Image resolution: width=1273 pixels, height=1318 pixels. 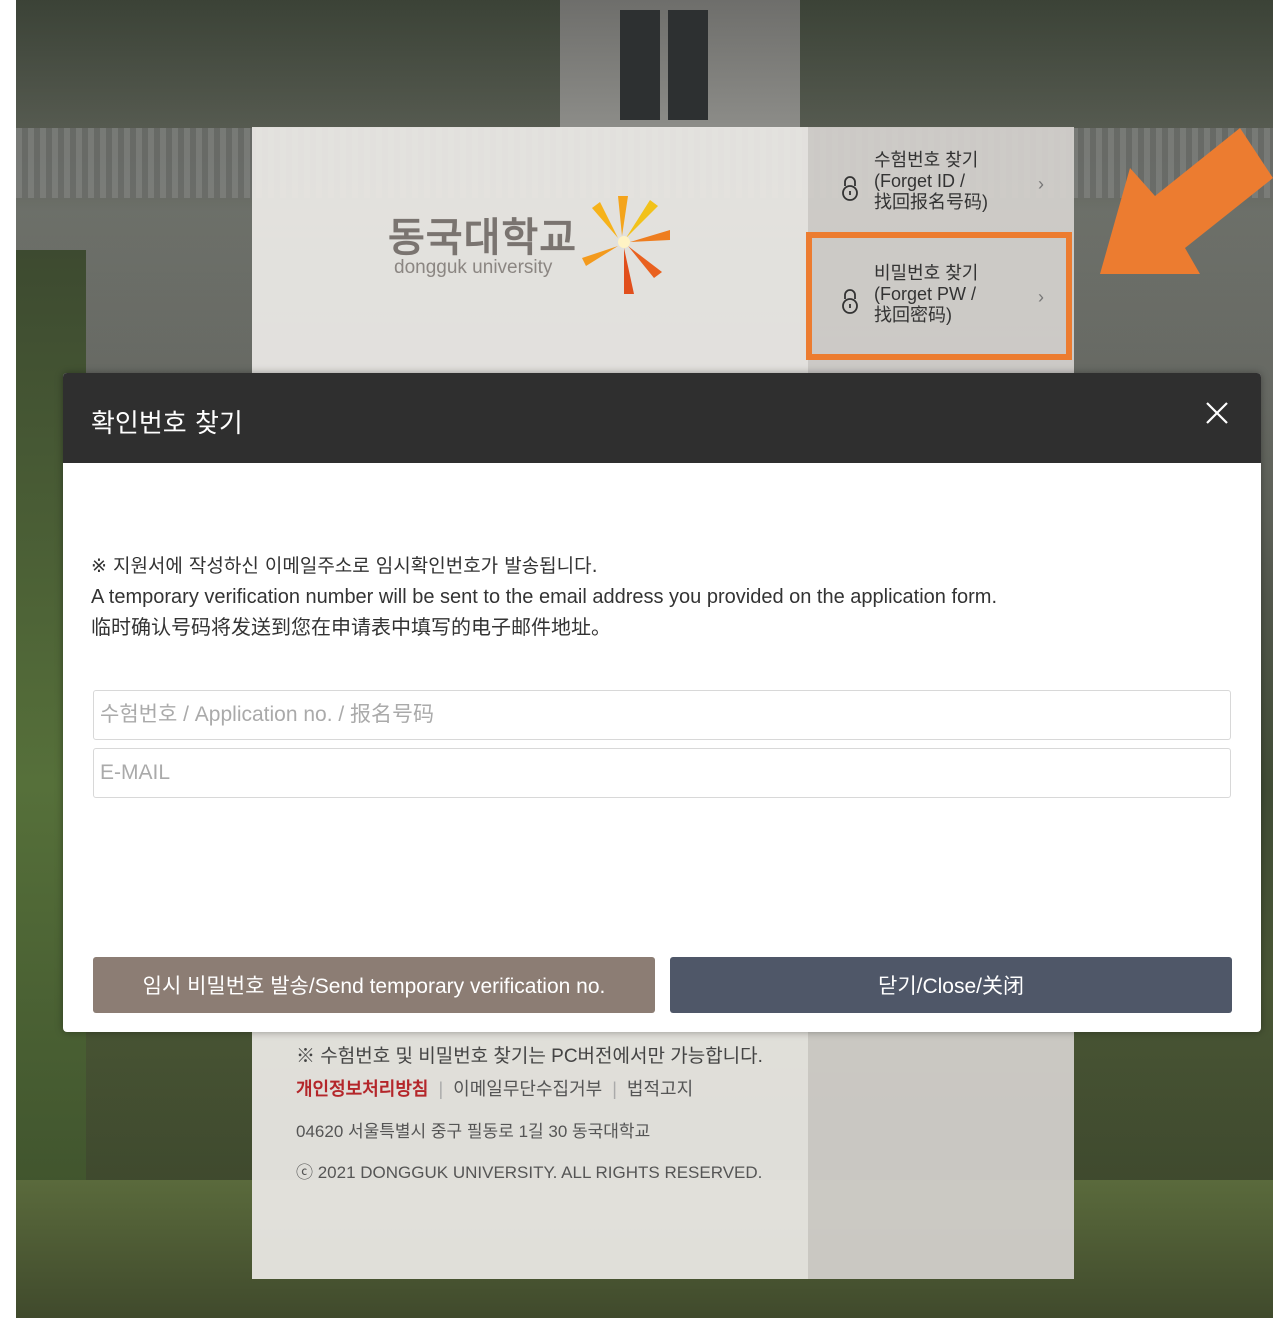 I want to click on find-id-label-en: (Forget ID /, so click(x=920, y=181).